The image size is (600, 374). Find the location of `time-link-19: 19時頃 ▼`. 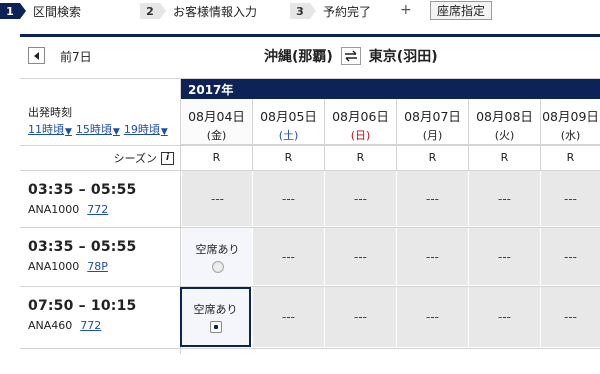

time-link-19: 19時頃 ▼ is located at coordinates (146, 129).